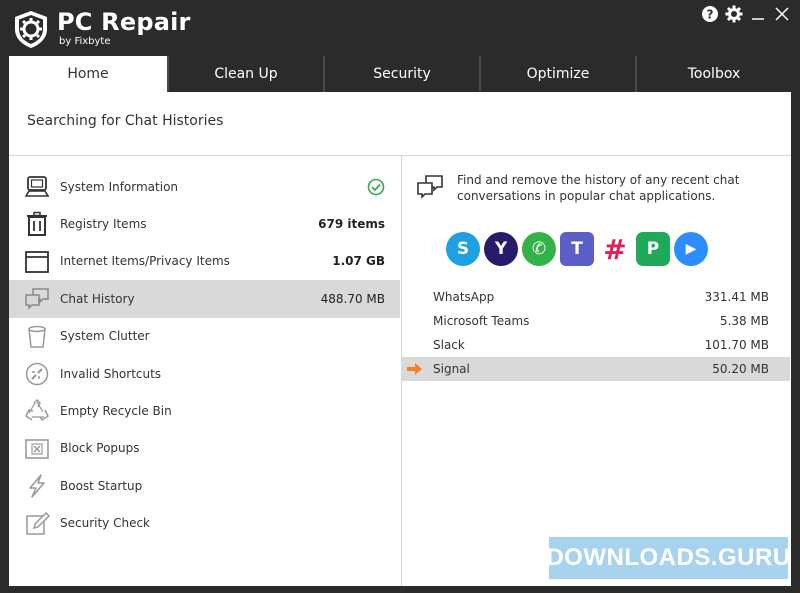 This screenshot has height=593, width=800. Describe the element at coordinates (37, 336) in the screenshot. I see `bin-icon` at that location.